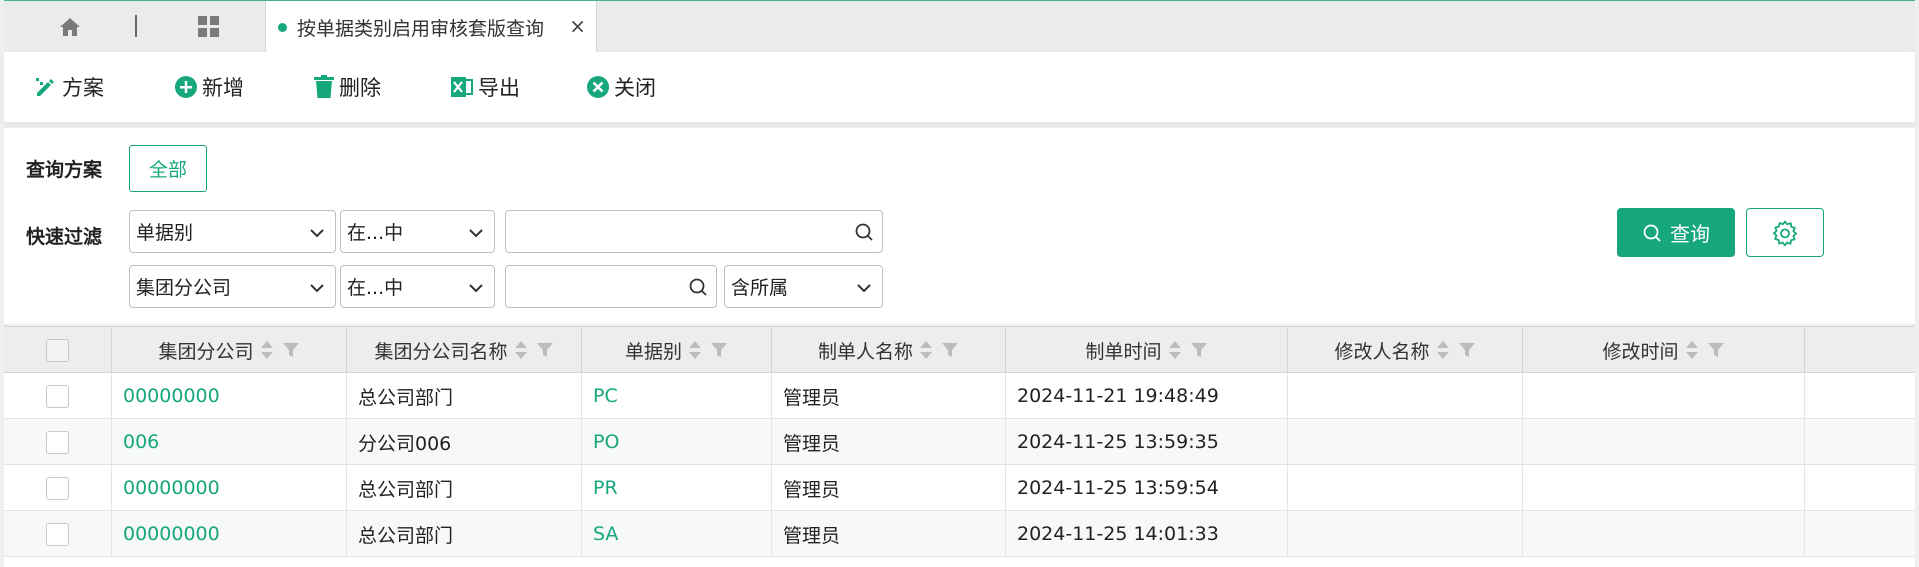 The height and width of the screenshot is (567, 1919). Describe the element at coordinates (184, 288) in the screenshot. I see `filter-field-value-2: 集团分公司` at that location.